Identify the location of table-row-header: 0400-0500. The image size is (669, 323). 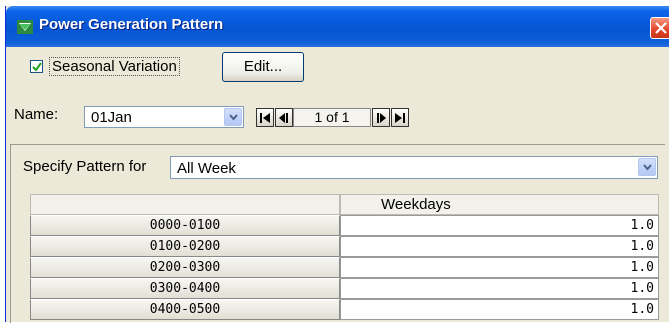
(185, 309).